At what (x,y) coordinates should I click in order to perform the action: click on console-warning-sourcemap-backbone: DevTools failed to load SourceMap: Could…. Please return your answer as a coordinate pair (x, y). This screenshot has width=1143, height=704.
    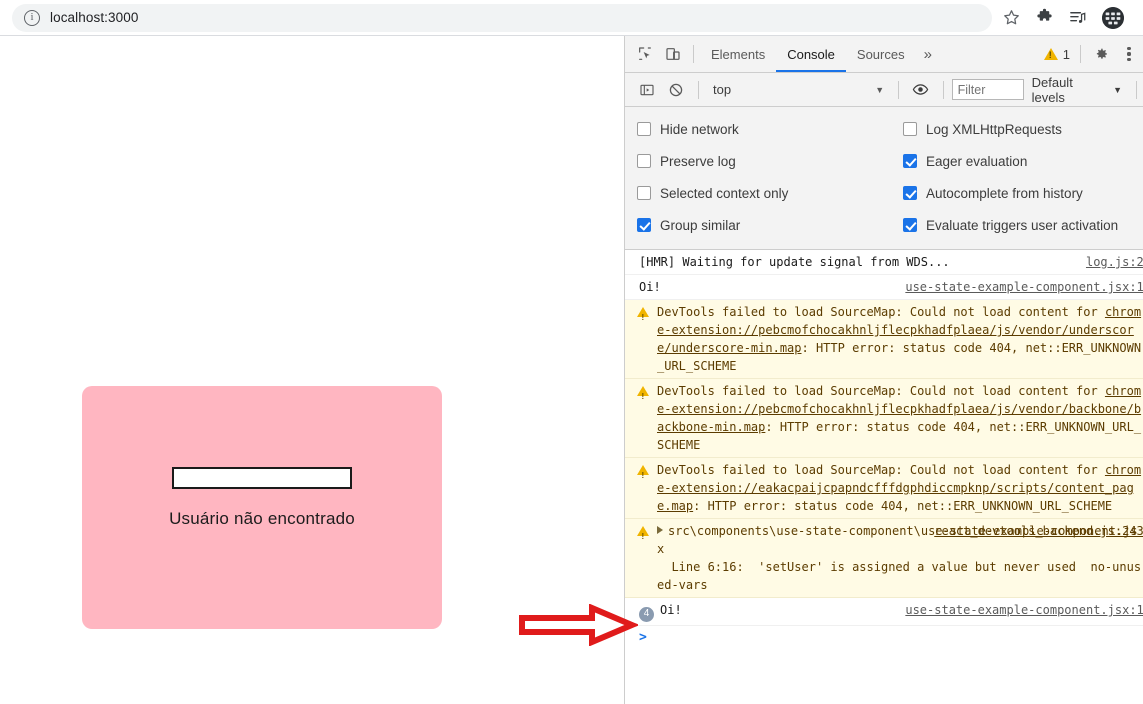
    Looking at the image, I should click on (884, 418).